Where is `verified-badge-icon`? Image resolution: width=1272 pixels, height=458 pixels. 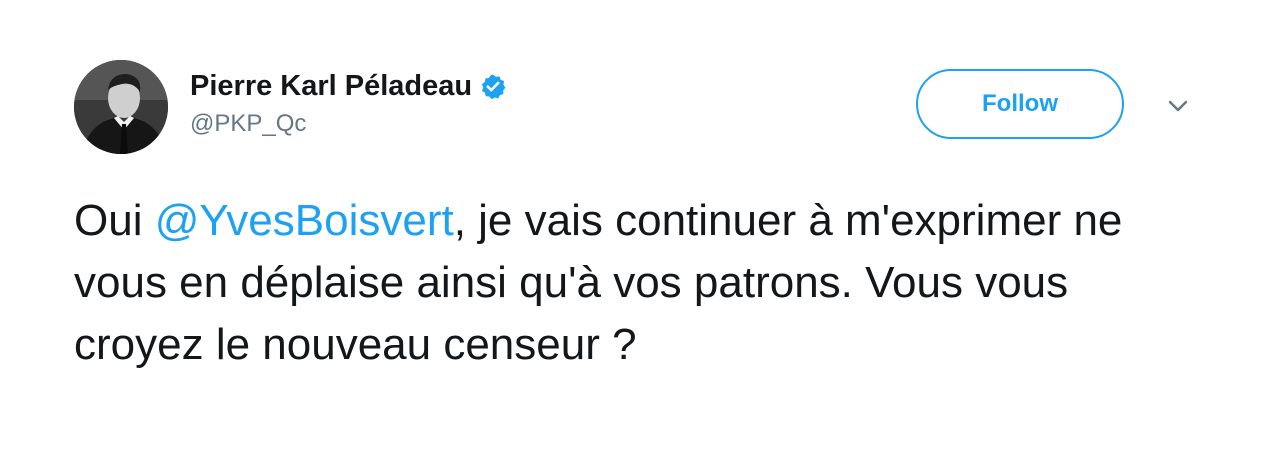 verified-badge-icon is located at coordinates (493, 86).